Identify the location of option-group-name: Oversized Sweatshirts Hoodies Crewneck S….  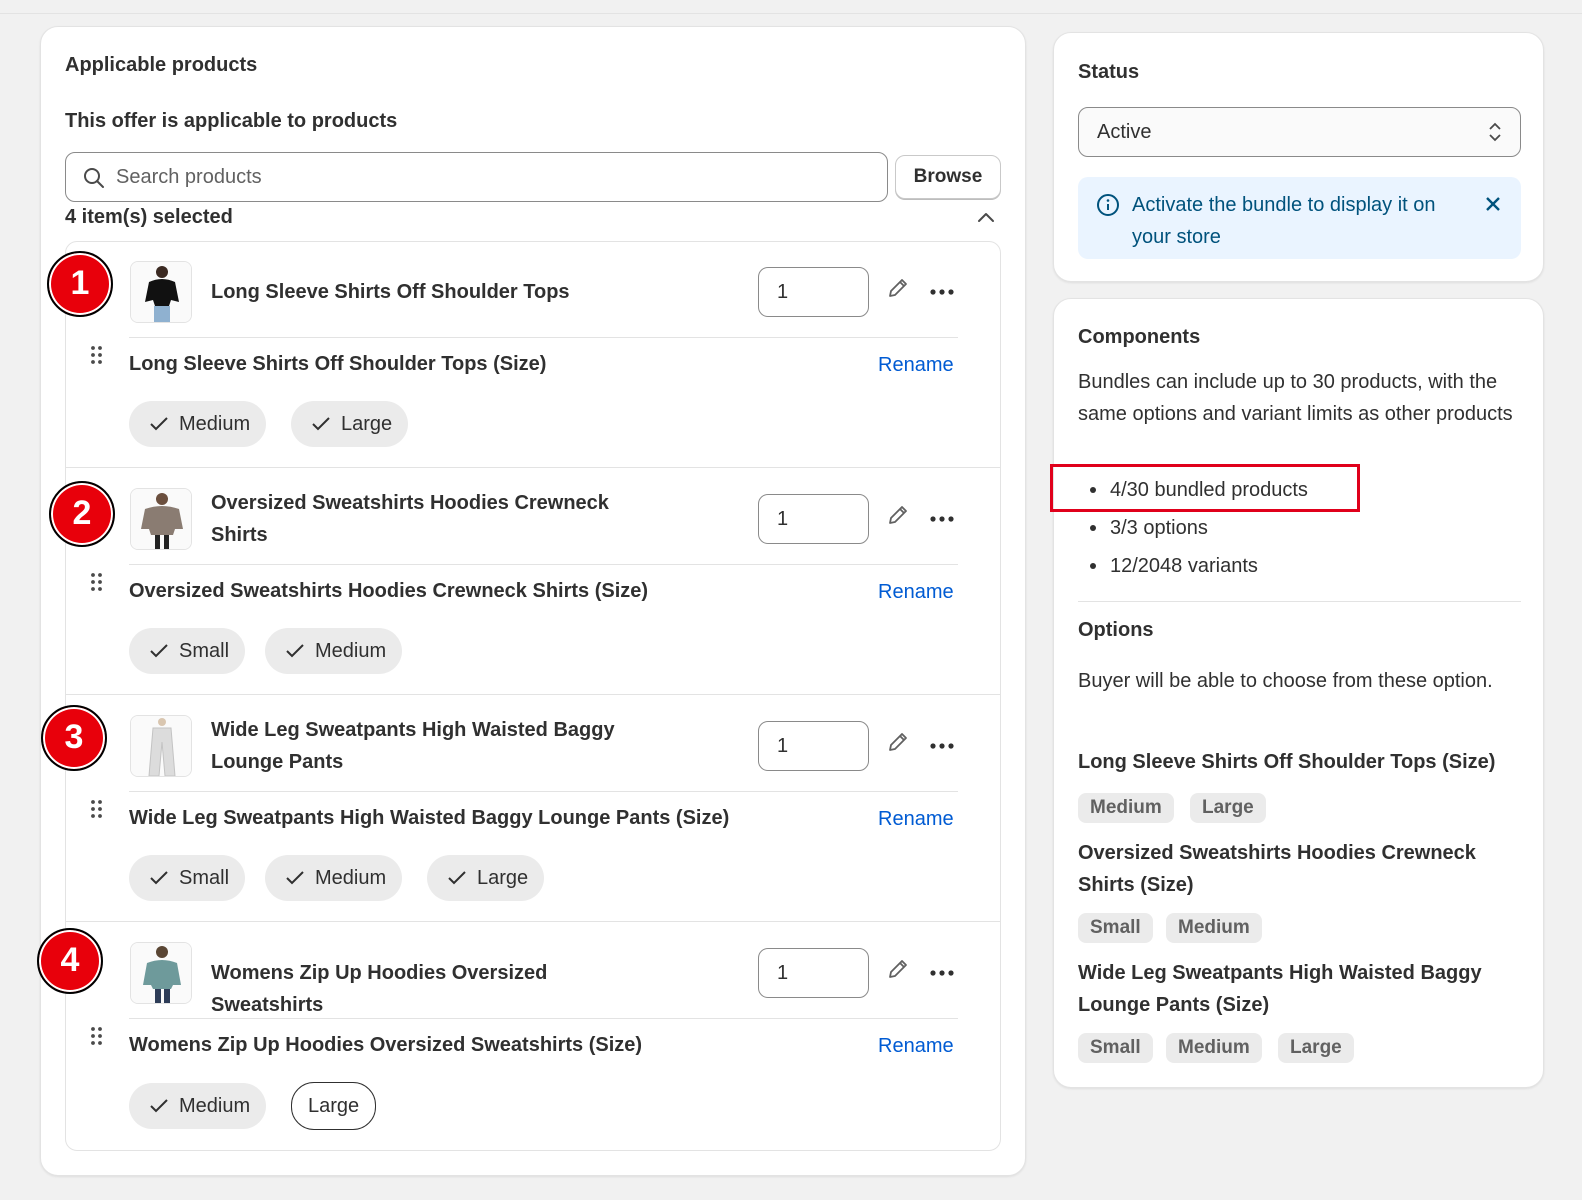
(1277, 869).